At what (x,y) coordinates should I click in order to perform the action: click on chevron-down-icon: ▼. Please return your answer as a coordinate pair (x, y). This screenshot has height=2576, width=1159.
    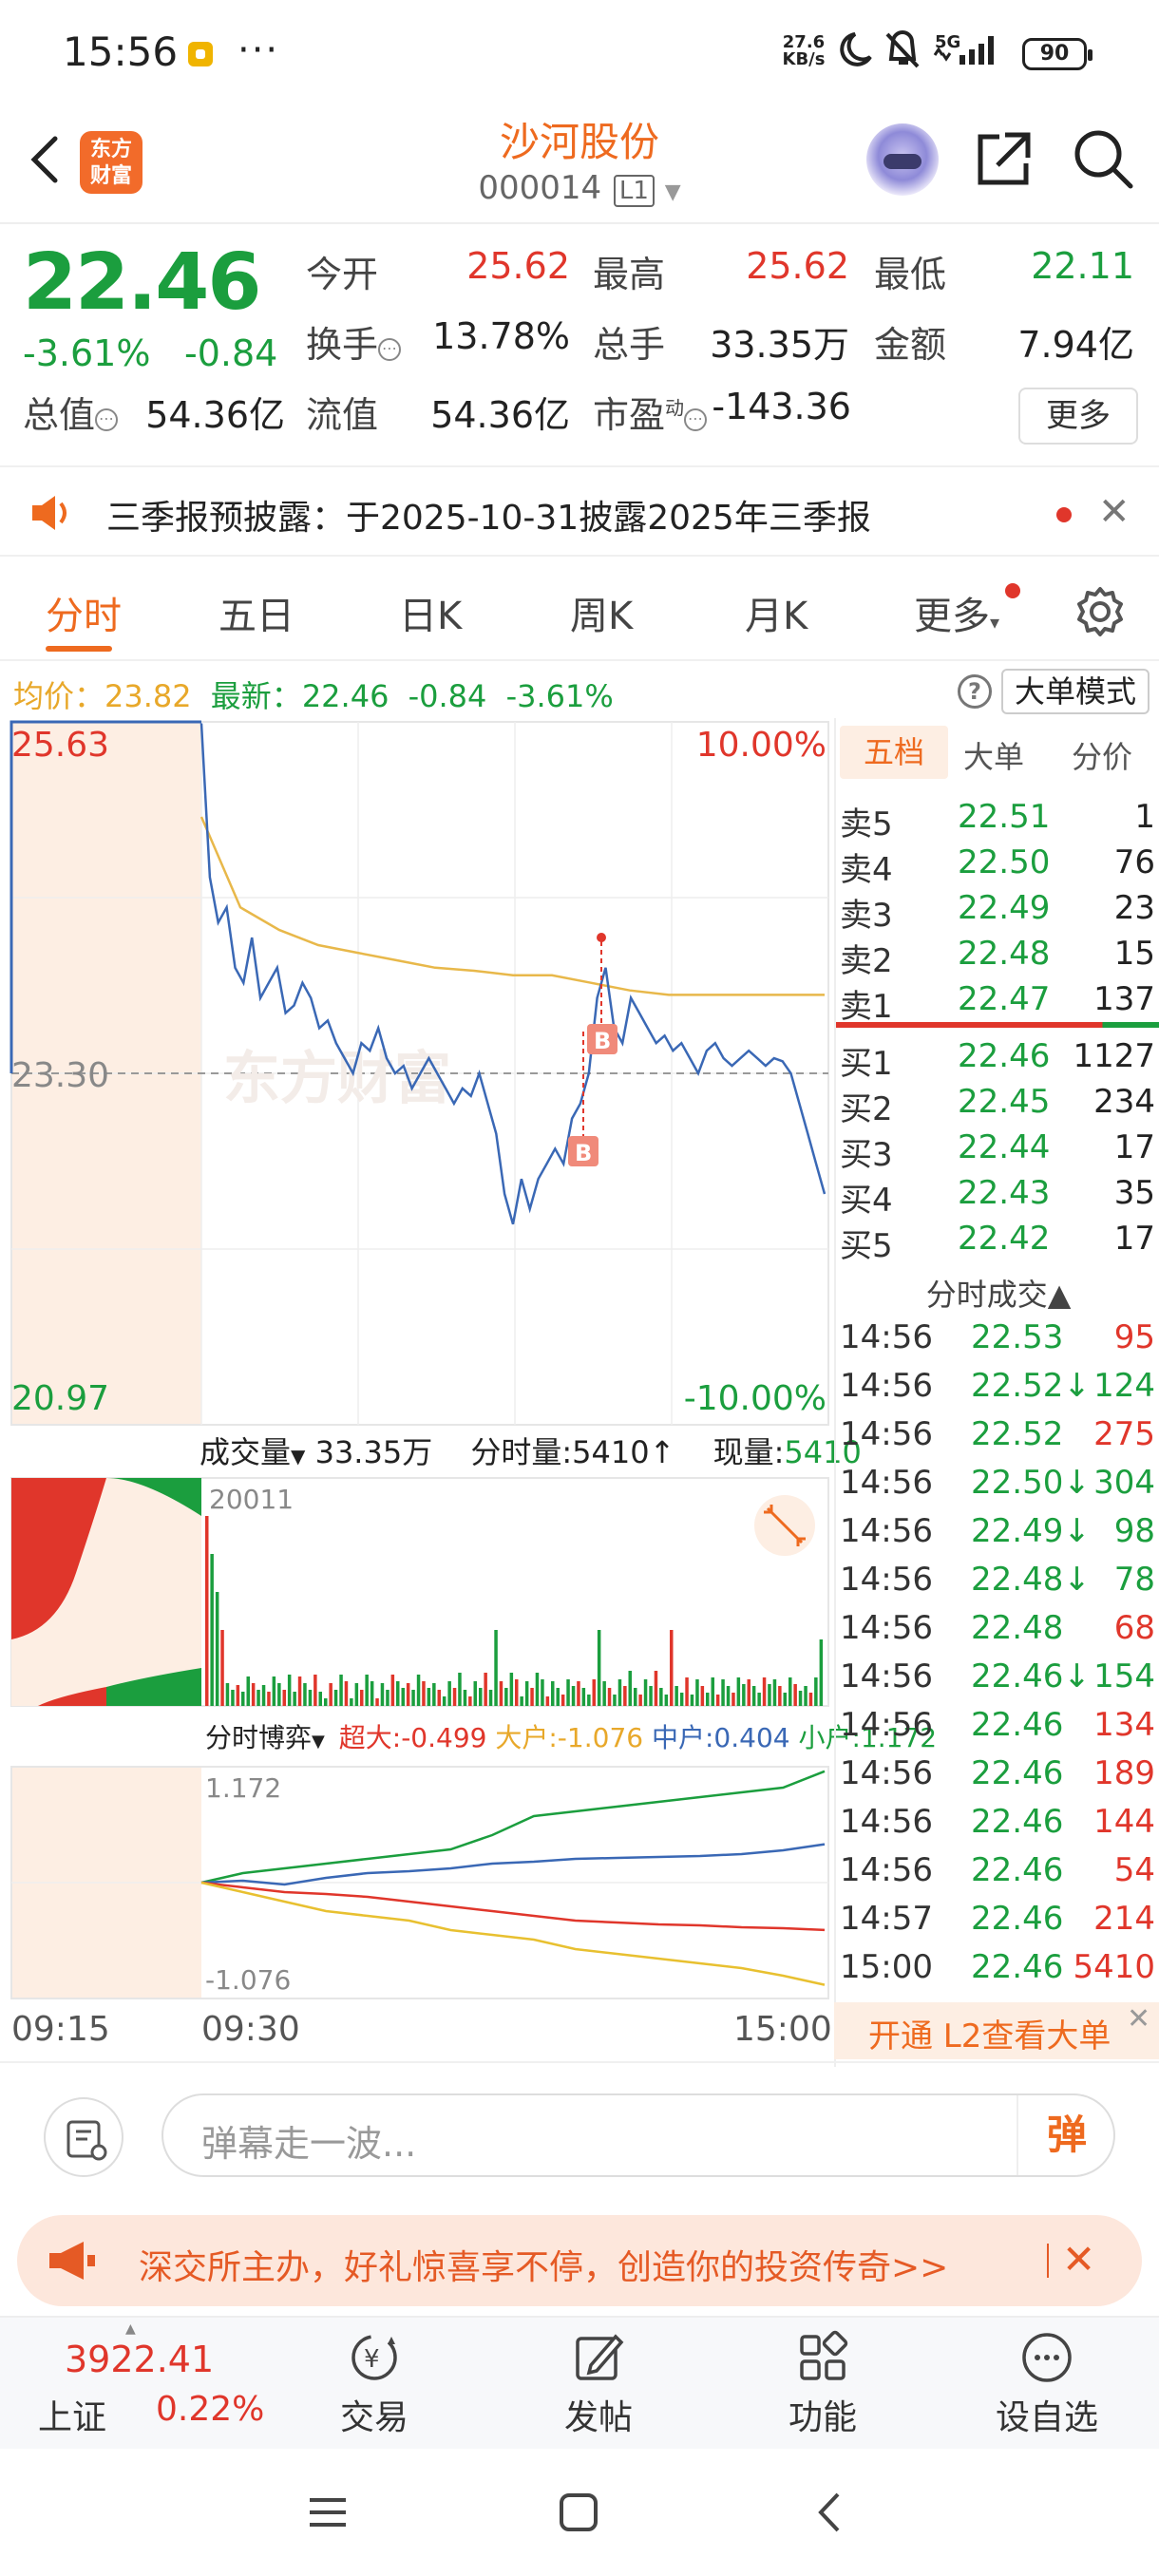
    Looking at the image, I should click on (672, 192).